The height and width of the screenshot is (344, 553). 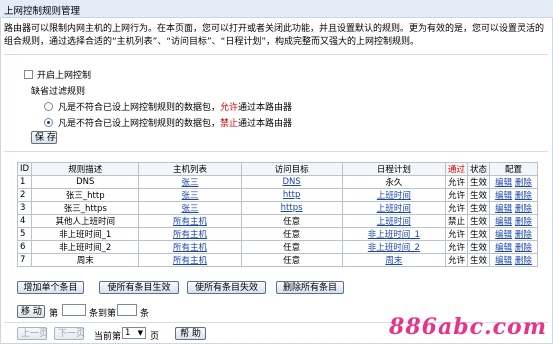 What do you see at coordinates (50, 287) in the screenshot?
I see `add-entry-button: 增加单个条目` at bounding box center [50, 287].